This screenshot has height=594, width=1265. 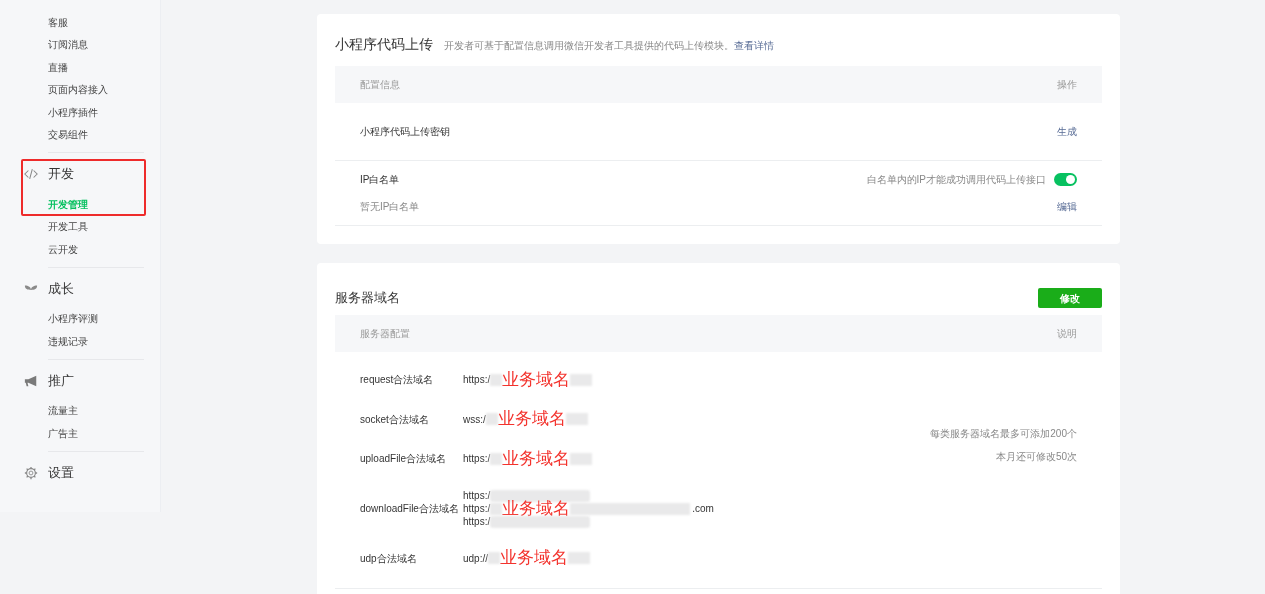 What do you see at coordinates (61, 380) in the screenshot?
I see `sidebar-heading: 推广` at bounding box center [61, 380].